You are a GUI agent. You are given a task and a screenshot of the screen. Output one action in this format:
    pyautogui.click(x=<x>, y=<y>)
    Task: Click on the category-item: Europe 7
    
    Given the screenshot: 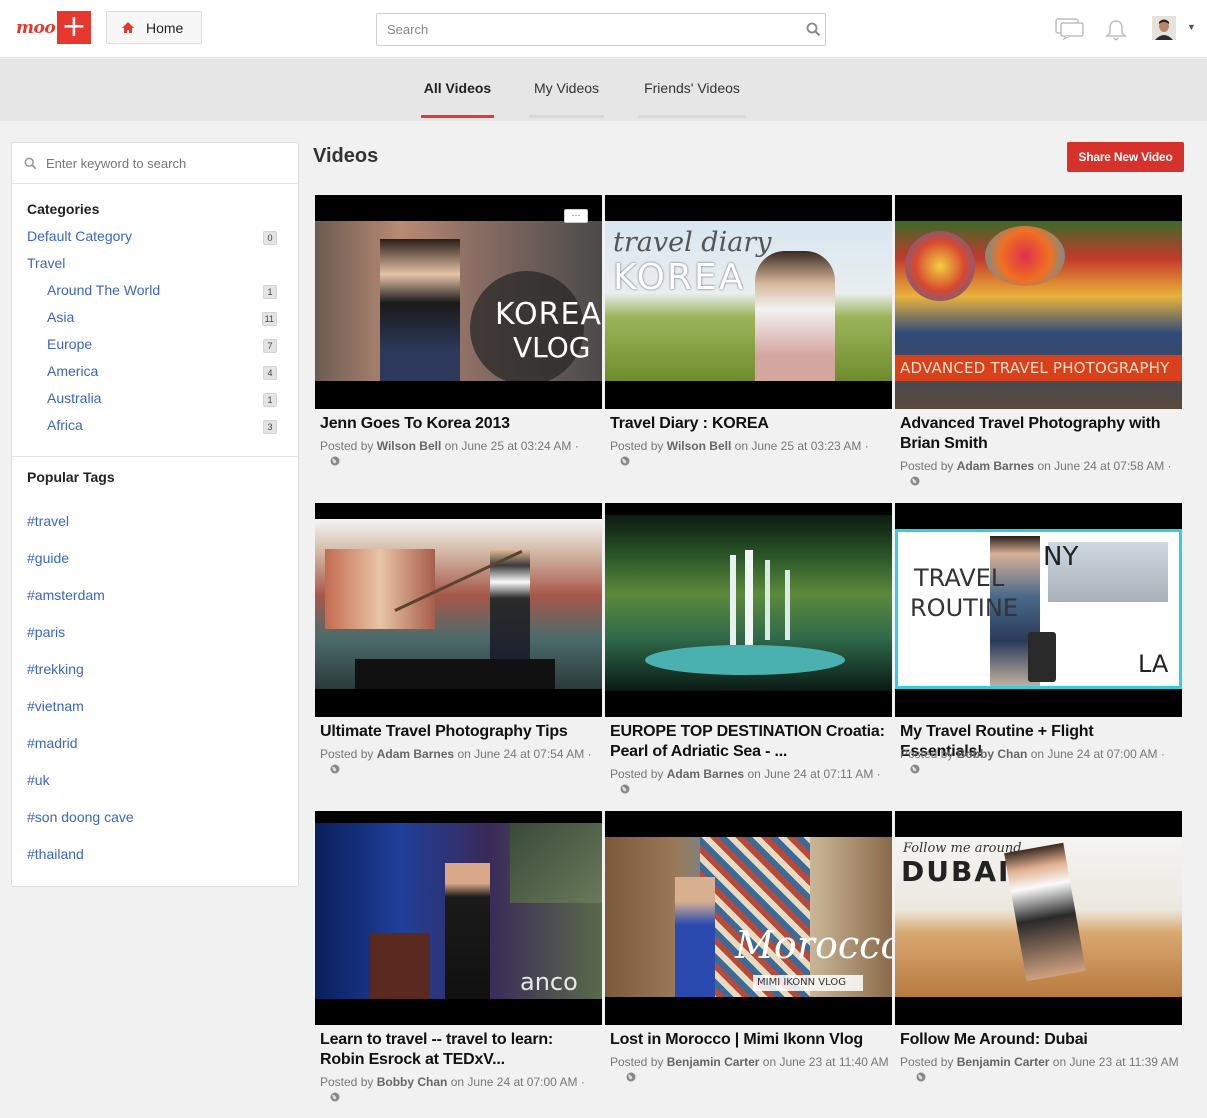 What is the action you would take?
    pyautogui.click(x=152, y=346)
    